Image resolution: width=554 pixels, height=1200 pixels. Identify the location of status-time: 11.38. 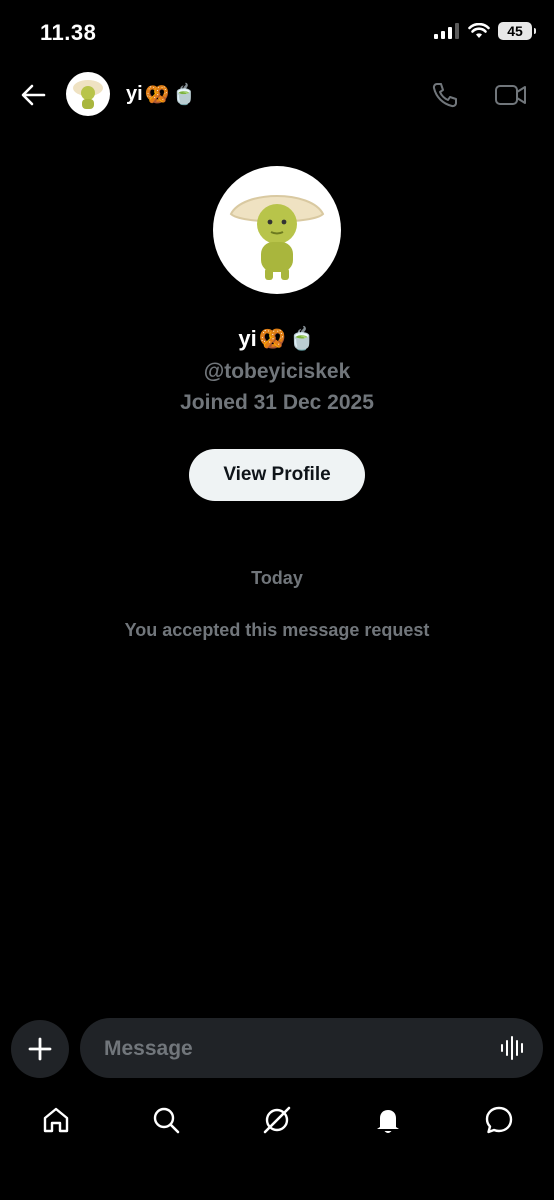
(68, 32).